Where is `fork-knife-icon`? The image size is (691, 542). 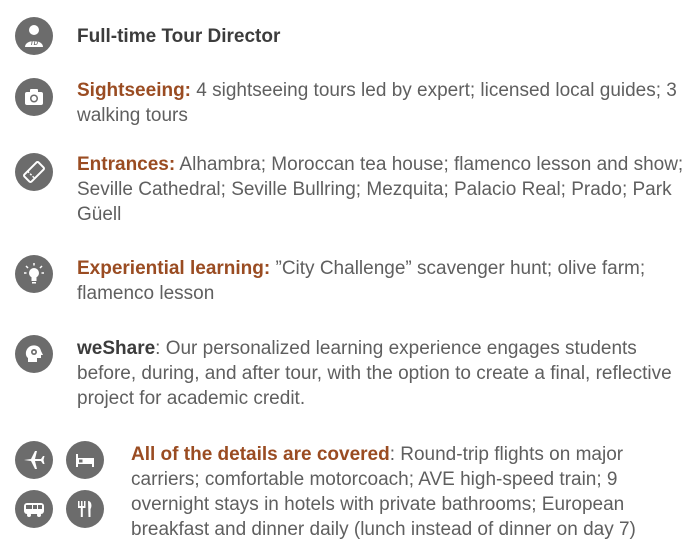 fork-knife-icon is located at coordinates (85, 509).